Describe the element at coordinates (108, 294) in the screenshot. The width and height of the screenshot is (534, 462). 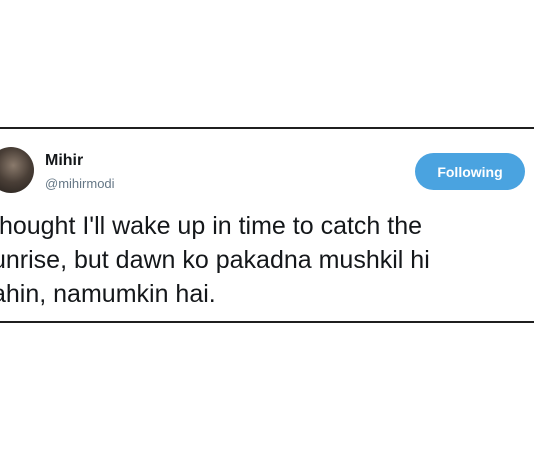
I see `tweet-text-line: ahin, namumkin hai.` at that location.